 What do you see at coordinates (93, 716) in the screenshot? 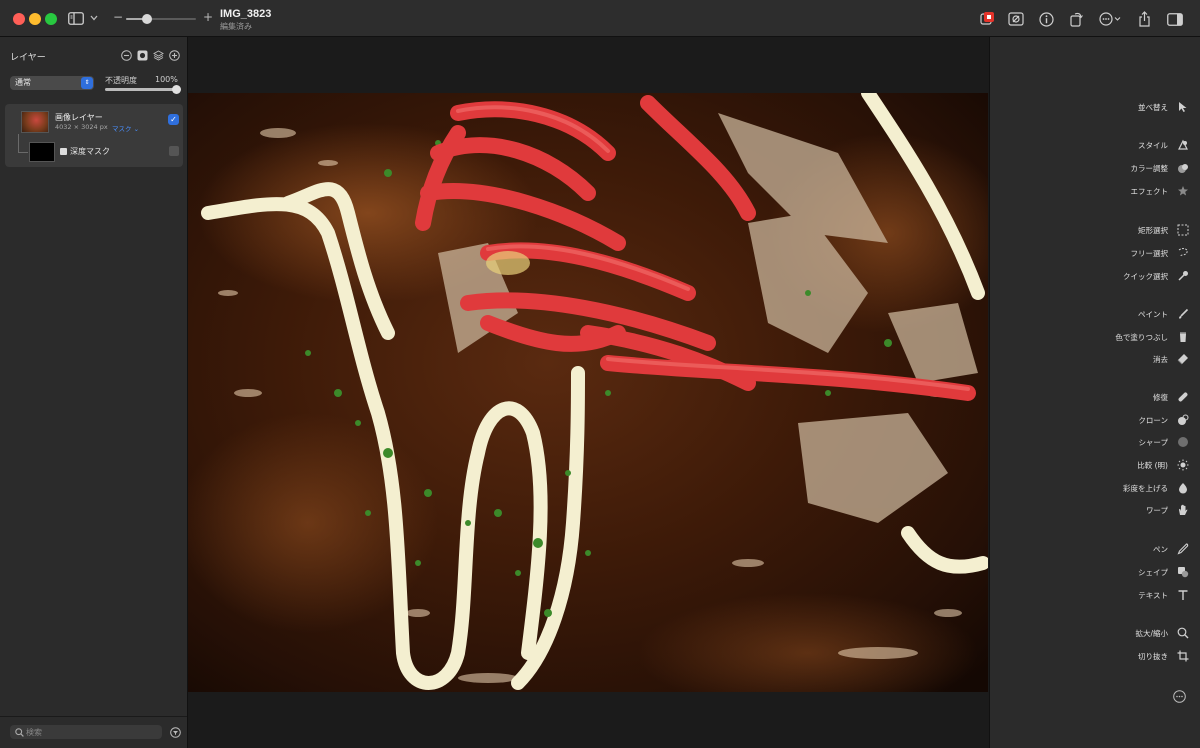
I see `divider` at bounding box center [93, 716].